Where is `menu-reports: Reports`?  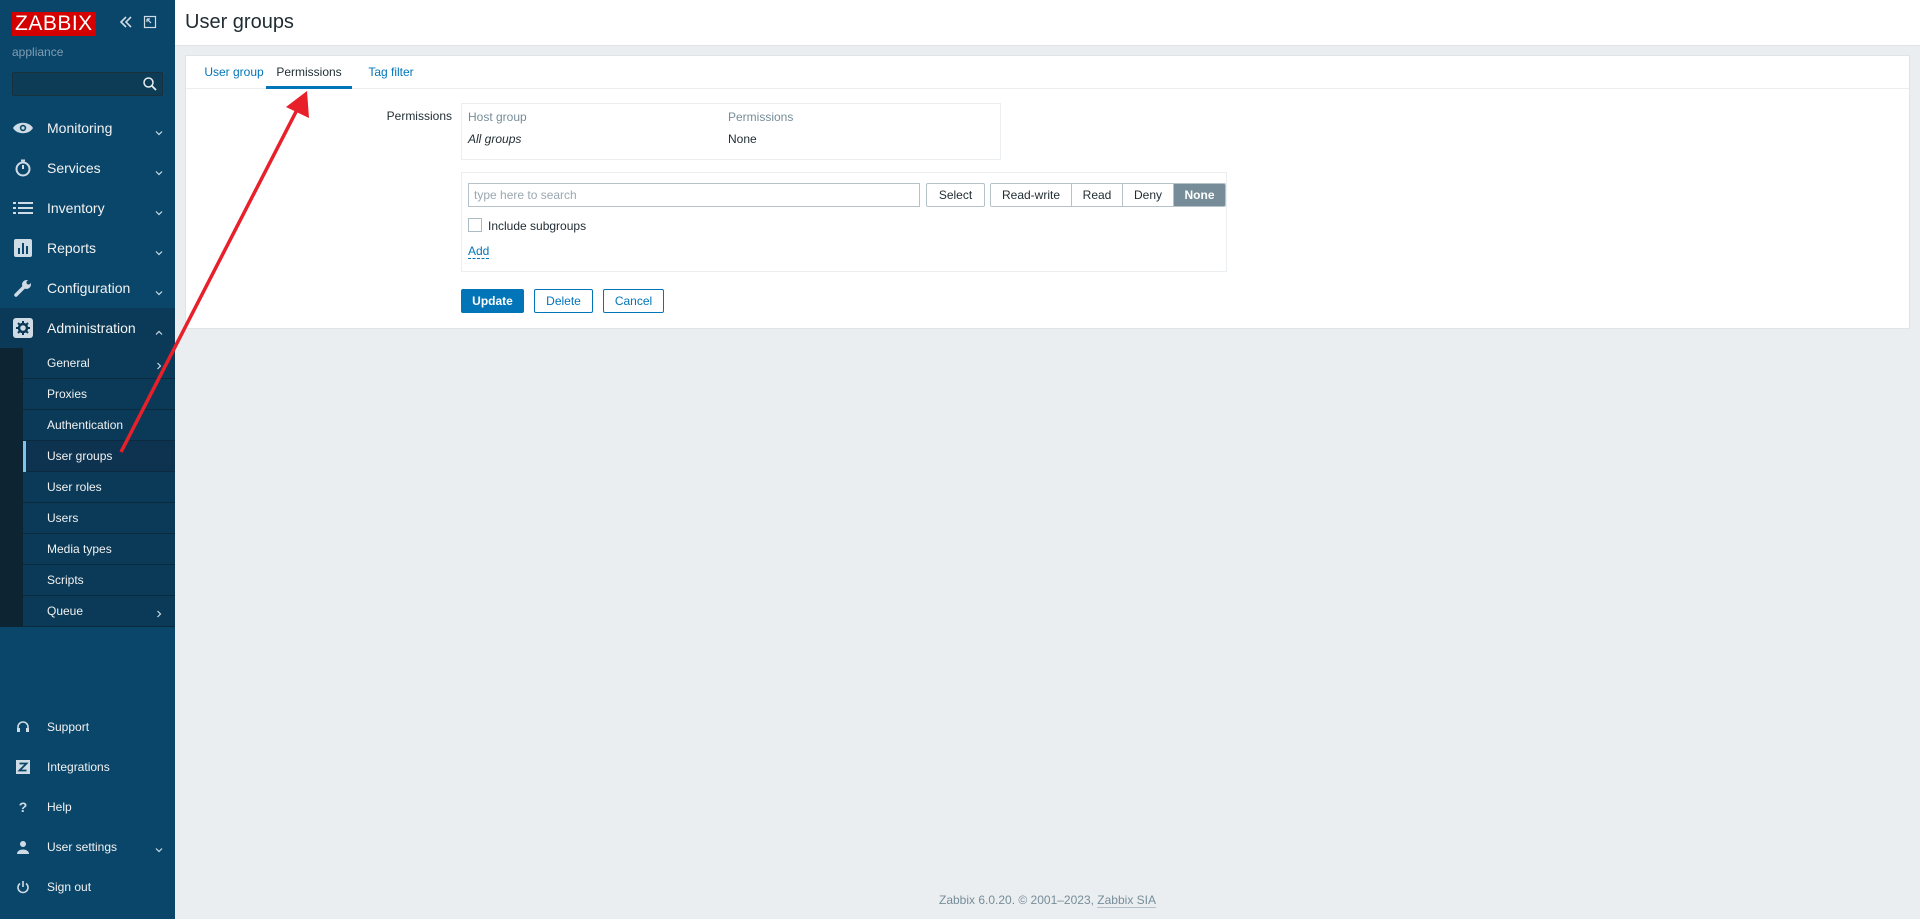 menu-reports: Reports is located at coordinates (87, 248).